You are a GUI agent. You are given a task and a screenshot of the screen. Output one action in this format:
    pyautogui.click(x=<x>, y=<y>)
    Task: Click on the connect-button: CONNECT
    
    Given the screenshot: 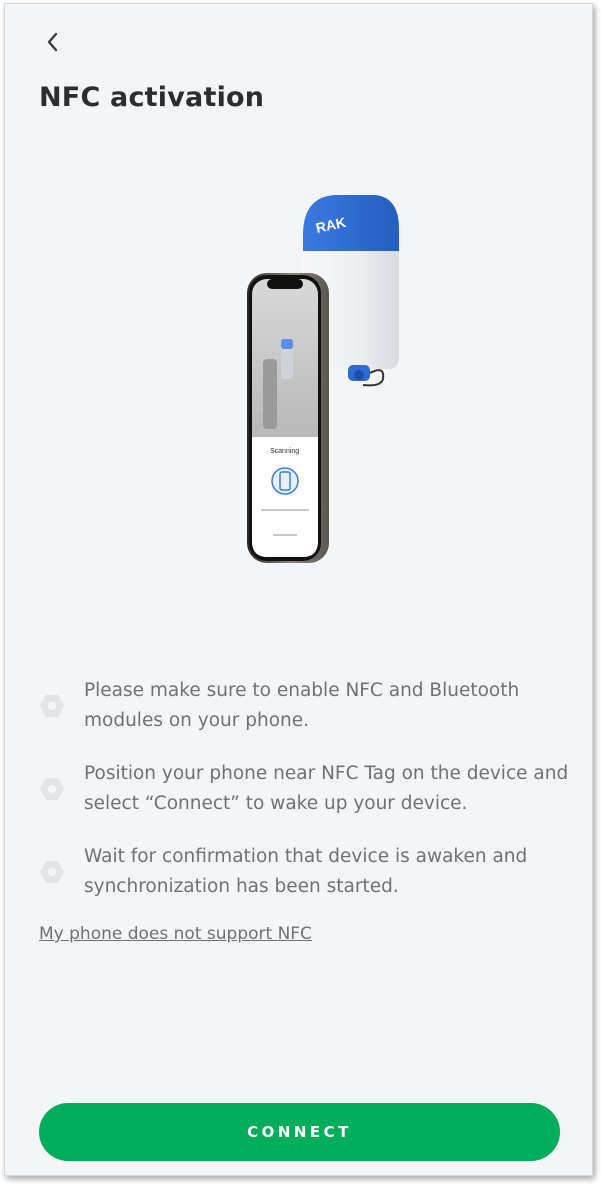 What is the action you would take?
    pyautogui.click(x=299, y=1132)
    